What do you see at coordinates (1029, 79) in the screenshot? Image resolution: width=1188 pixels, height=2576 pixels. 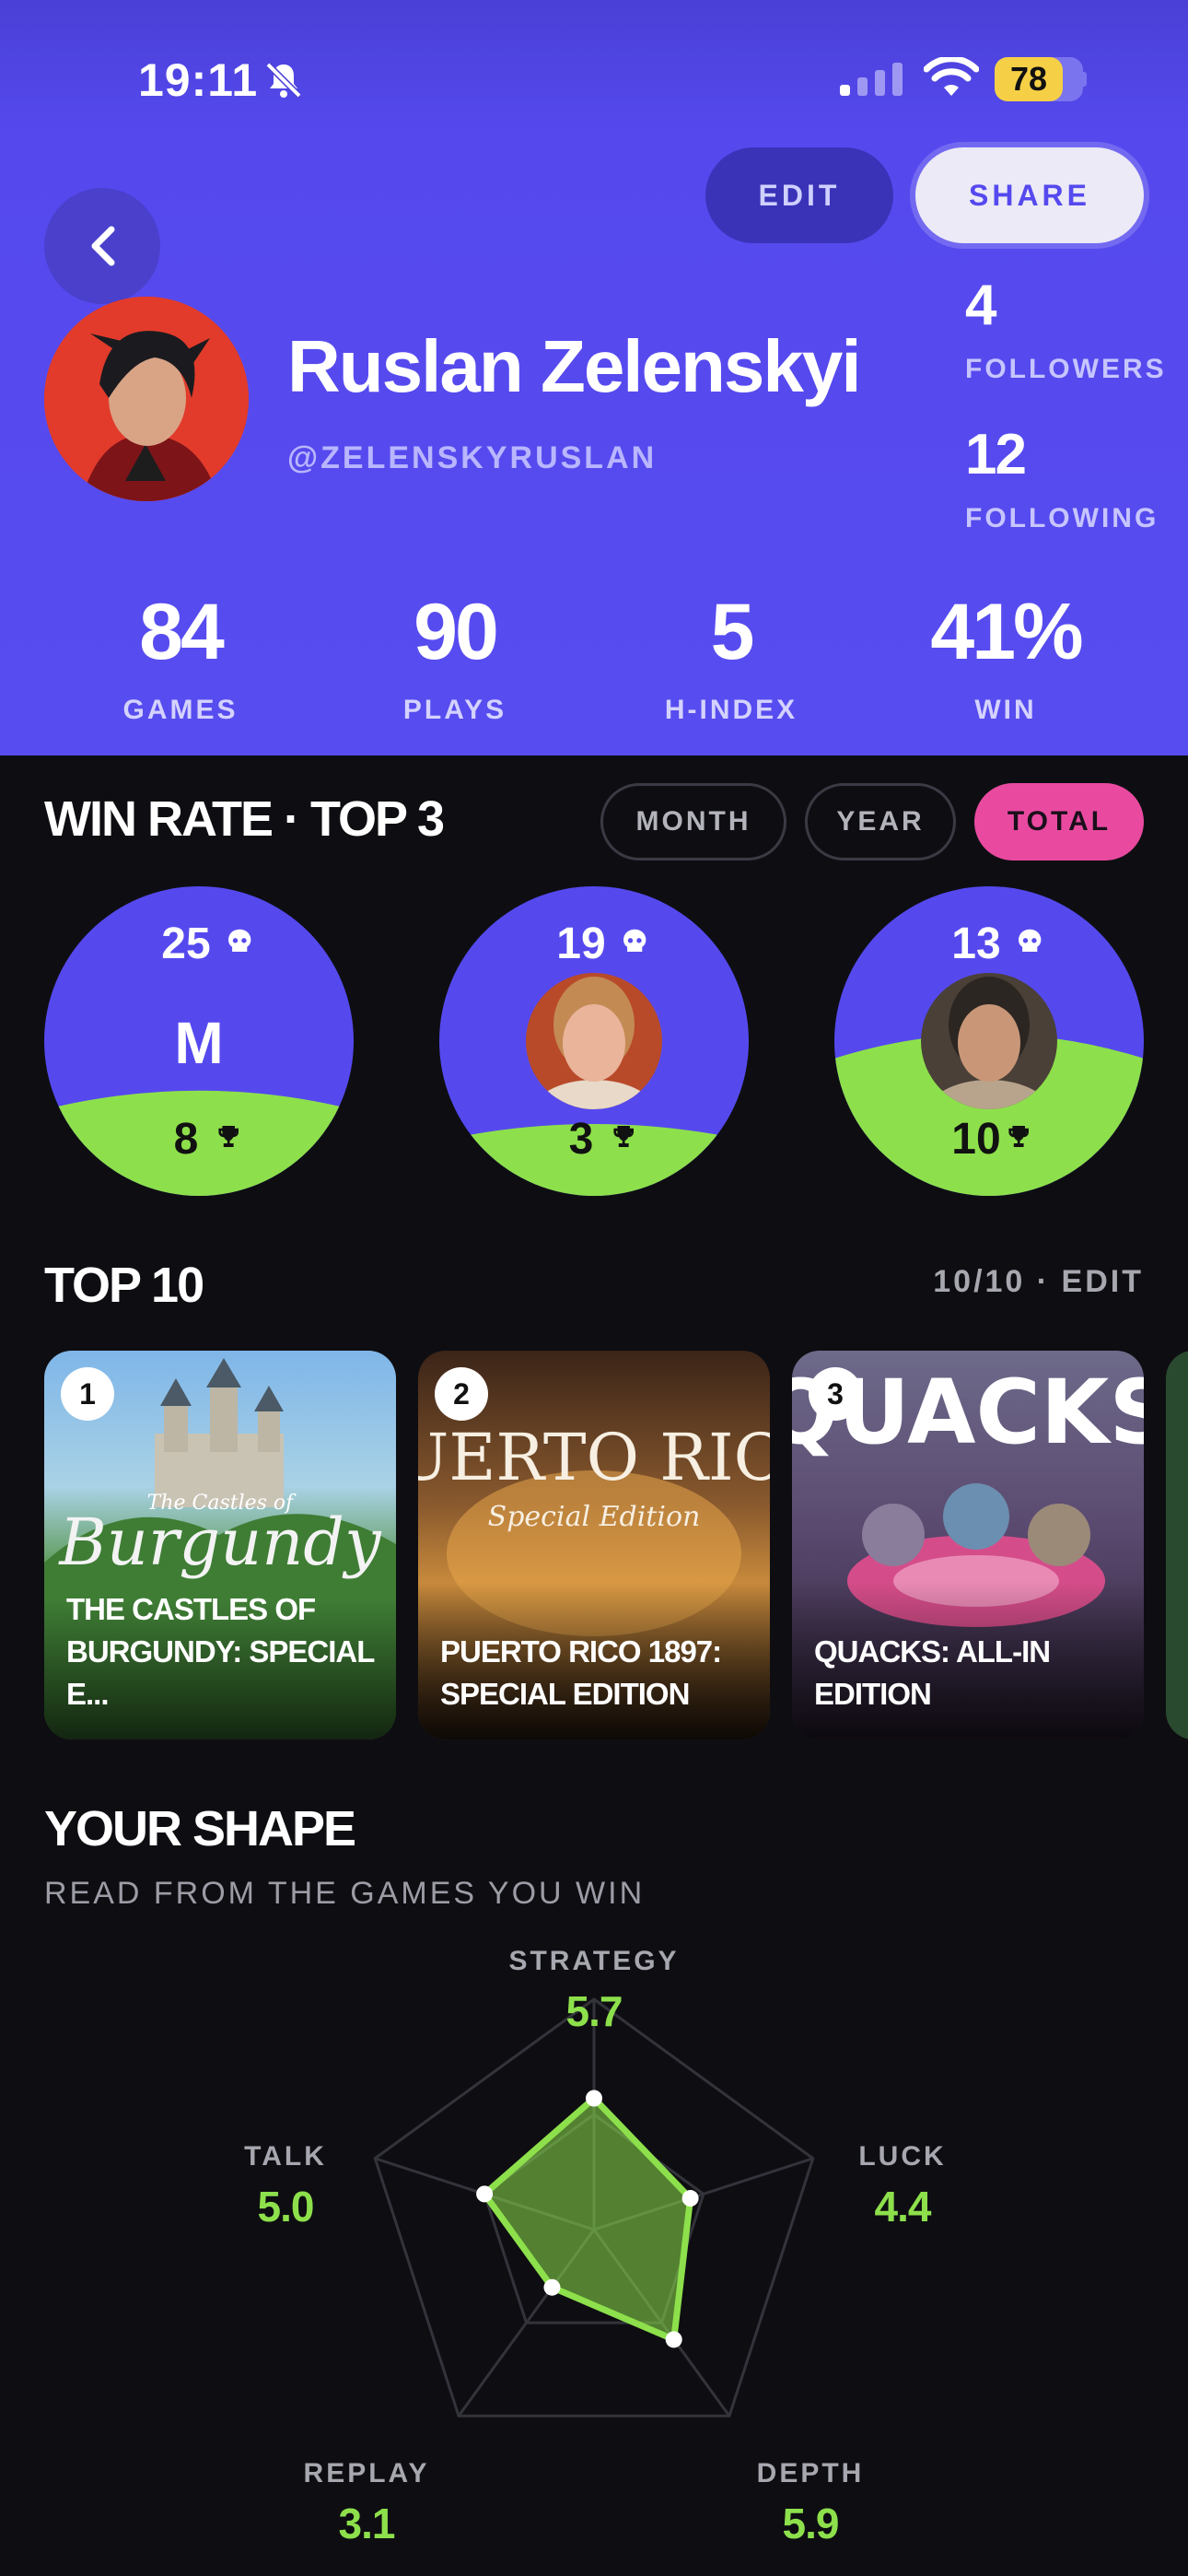 I see `battery-level: 78` at bounding box center [1029, 79].